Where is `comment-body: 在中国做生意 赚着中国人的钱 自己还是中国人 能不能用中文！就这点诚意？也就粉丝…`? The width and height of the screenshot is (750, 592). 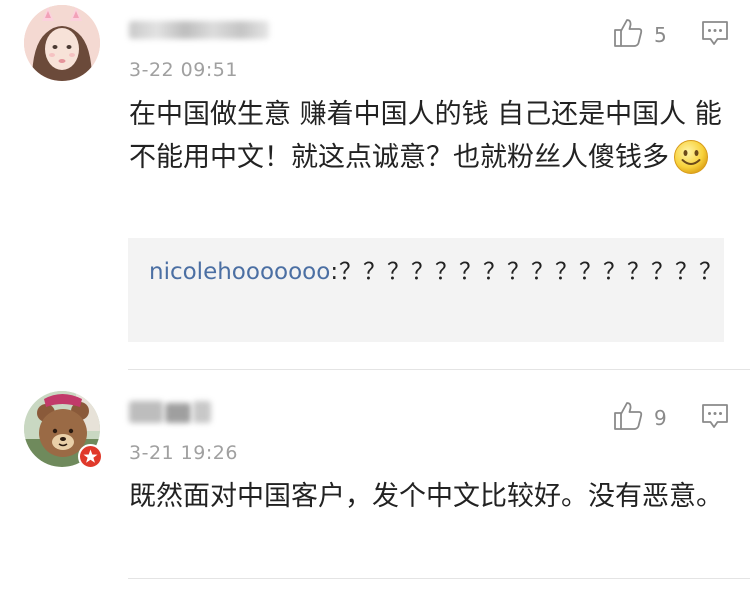
comment-body: 在中国做生意 赚着中国人的钱 自己还是中国人 能不能用中文！就这点诚意？也就粉丝… is located at coordinates (425, 136).